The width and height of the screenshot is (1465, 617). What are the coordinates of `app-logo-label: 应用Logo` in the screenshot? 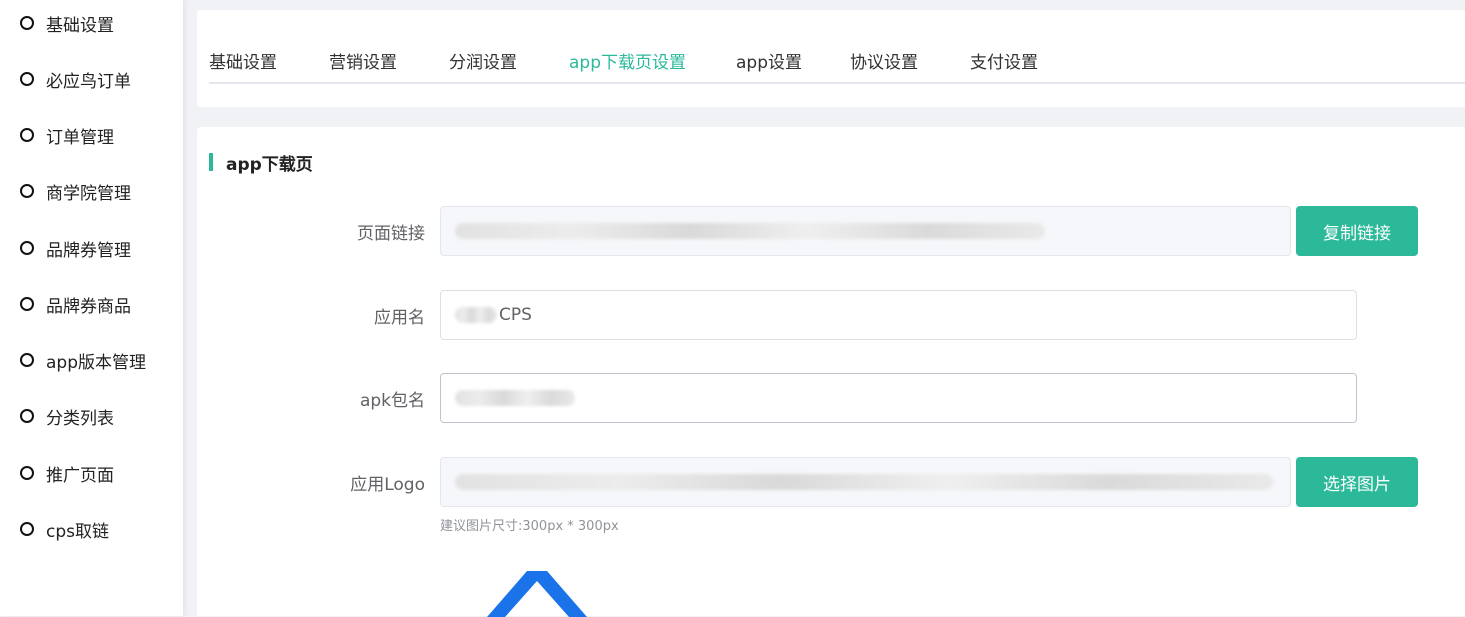 It's located at (387, 485).